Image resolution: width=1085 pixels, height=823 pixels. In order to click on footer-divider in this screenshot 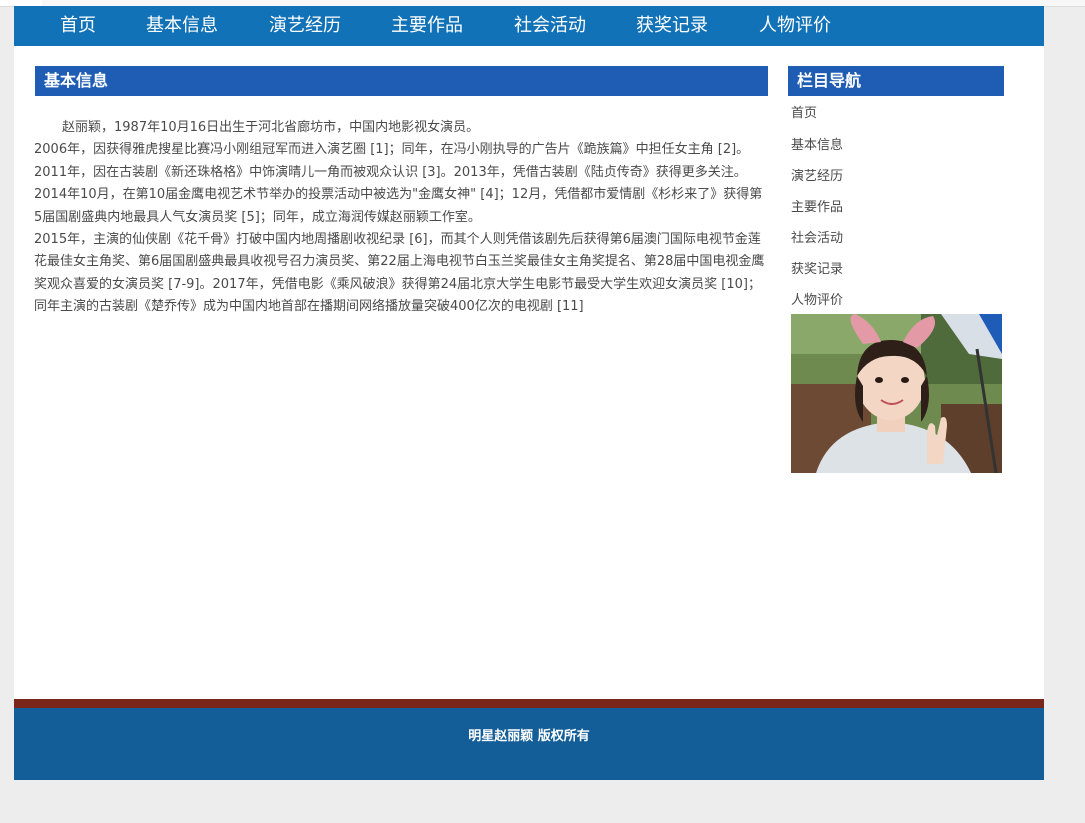, I will do `click(529, 703)`.